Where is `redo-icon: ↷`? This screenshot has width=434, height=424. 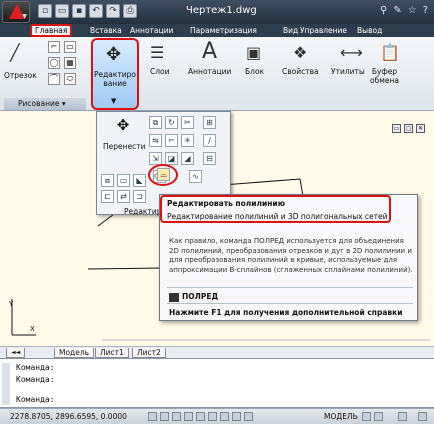 redo-icon: ↷ is located at coordinates (113, 11).